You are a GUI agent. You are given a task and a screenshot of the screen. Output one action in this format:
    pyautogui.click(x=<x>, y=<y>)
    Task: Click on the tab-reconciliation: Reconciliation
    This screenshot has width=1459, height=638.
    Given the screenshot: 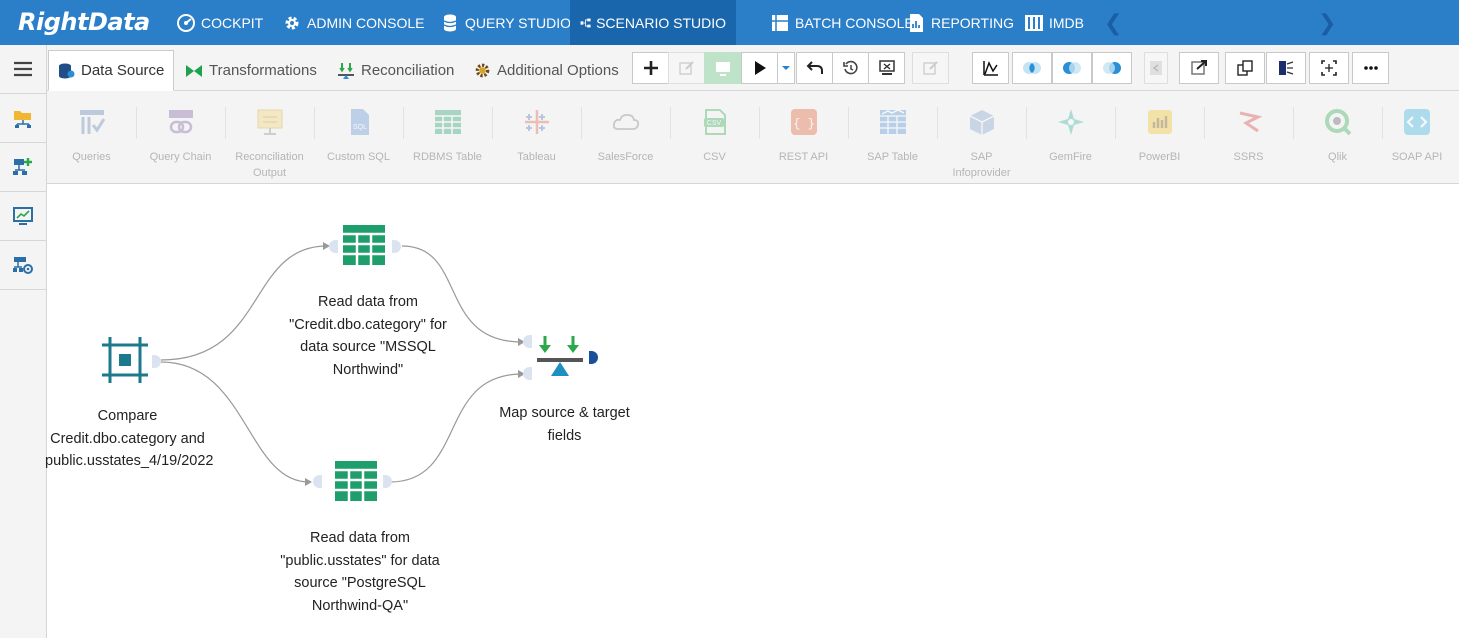 What is the action you would take?
    pyautogui.click(x=395, y=70)
    